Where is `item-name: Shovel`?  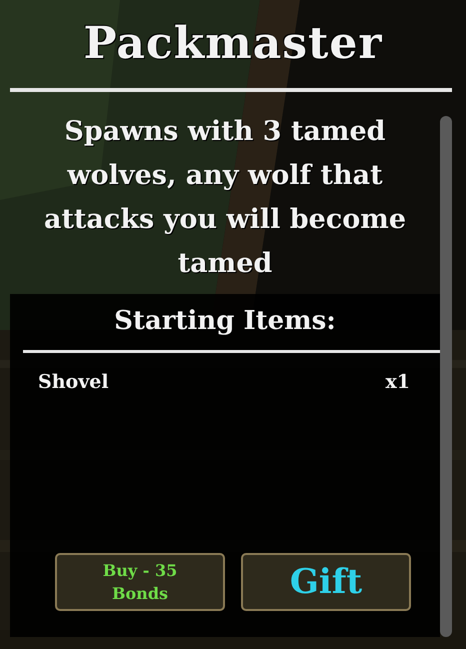 item-name: Shovel is located at coordinates (73, 382).